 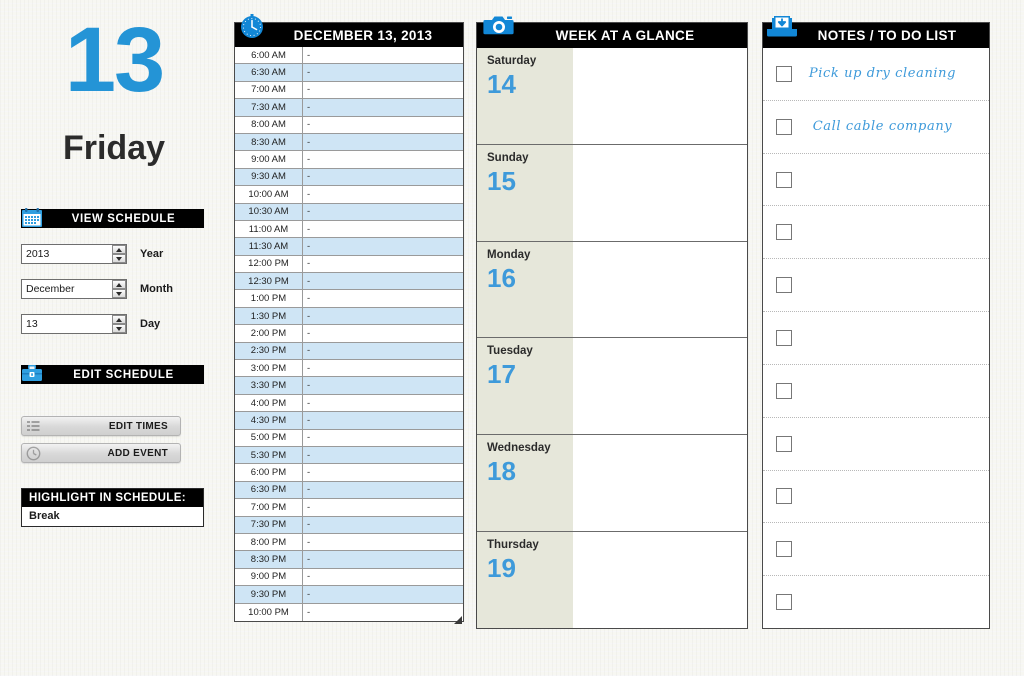 I want to click on schedule-row: 7:00 PM -, so click(x=349, y=508).